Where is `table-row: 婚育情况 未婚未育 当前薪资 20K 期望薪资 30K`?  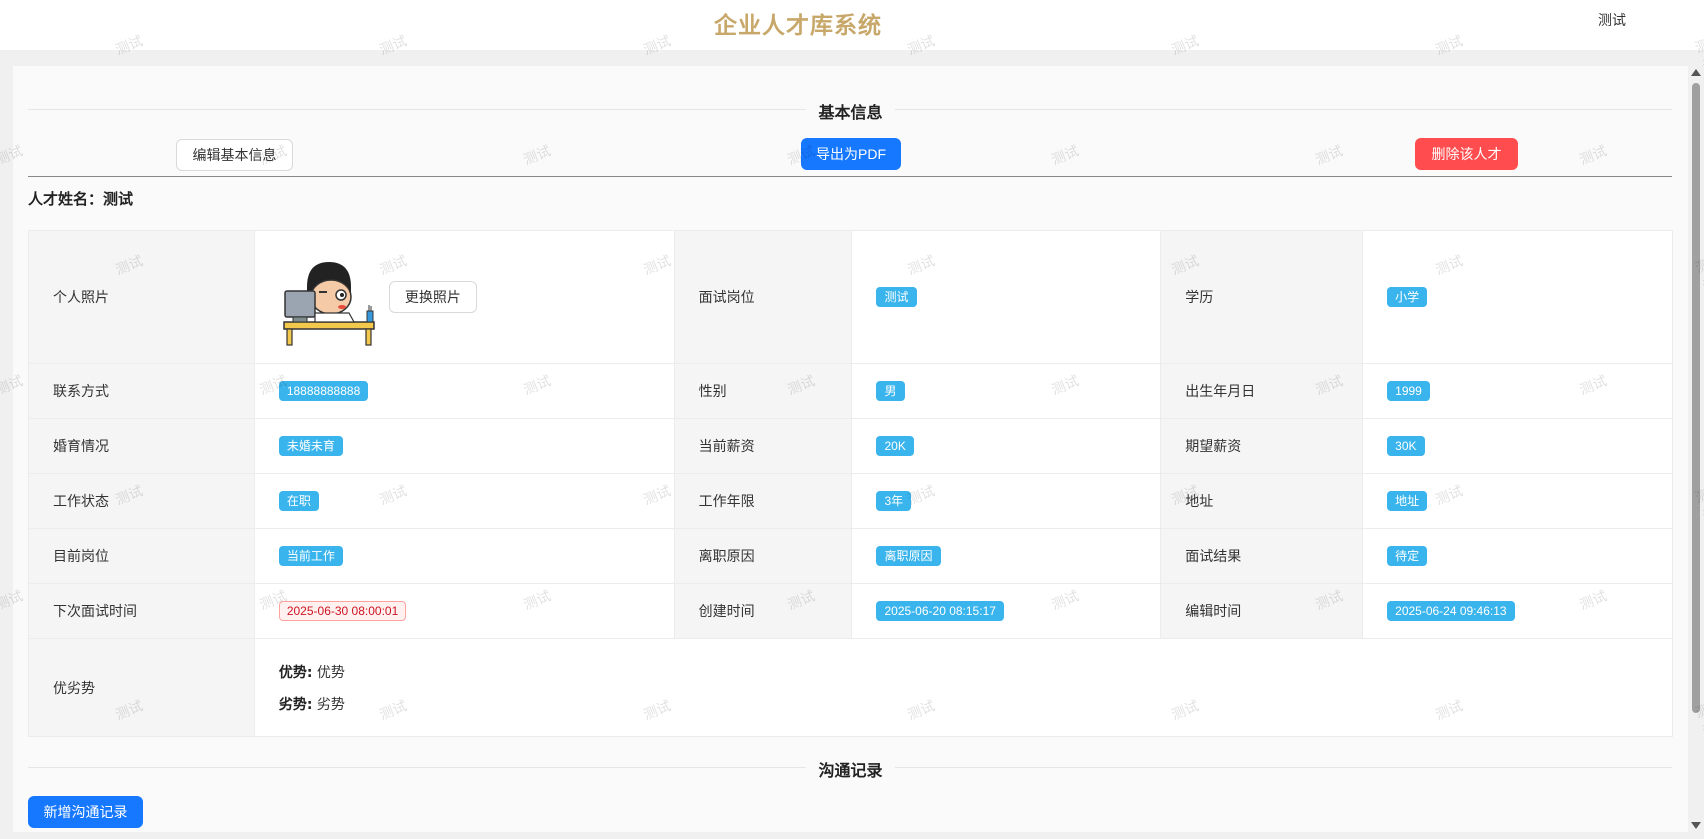
table-row: 婚育情况 未婚未育 当前薪资 20K 期望薪资 30K is located at coordinates (850, 446).